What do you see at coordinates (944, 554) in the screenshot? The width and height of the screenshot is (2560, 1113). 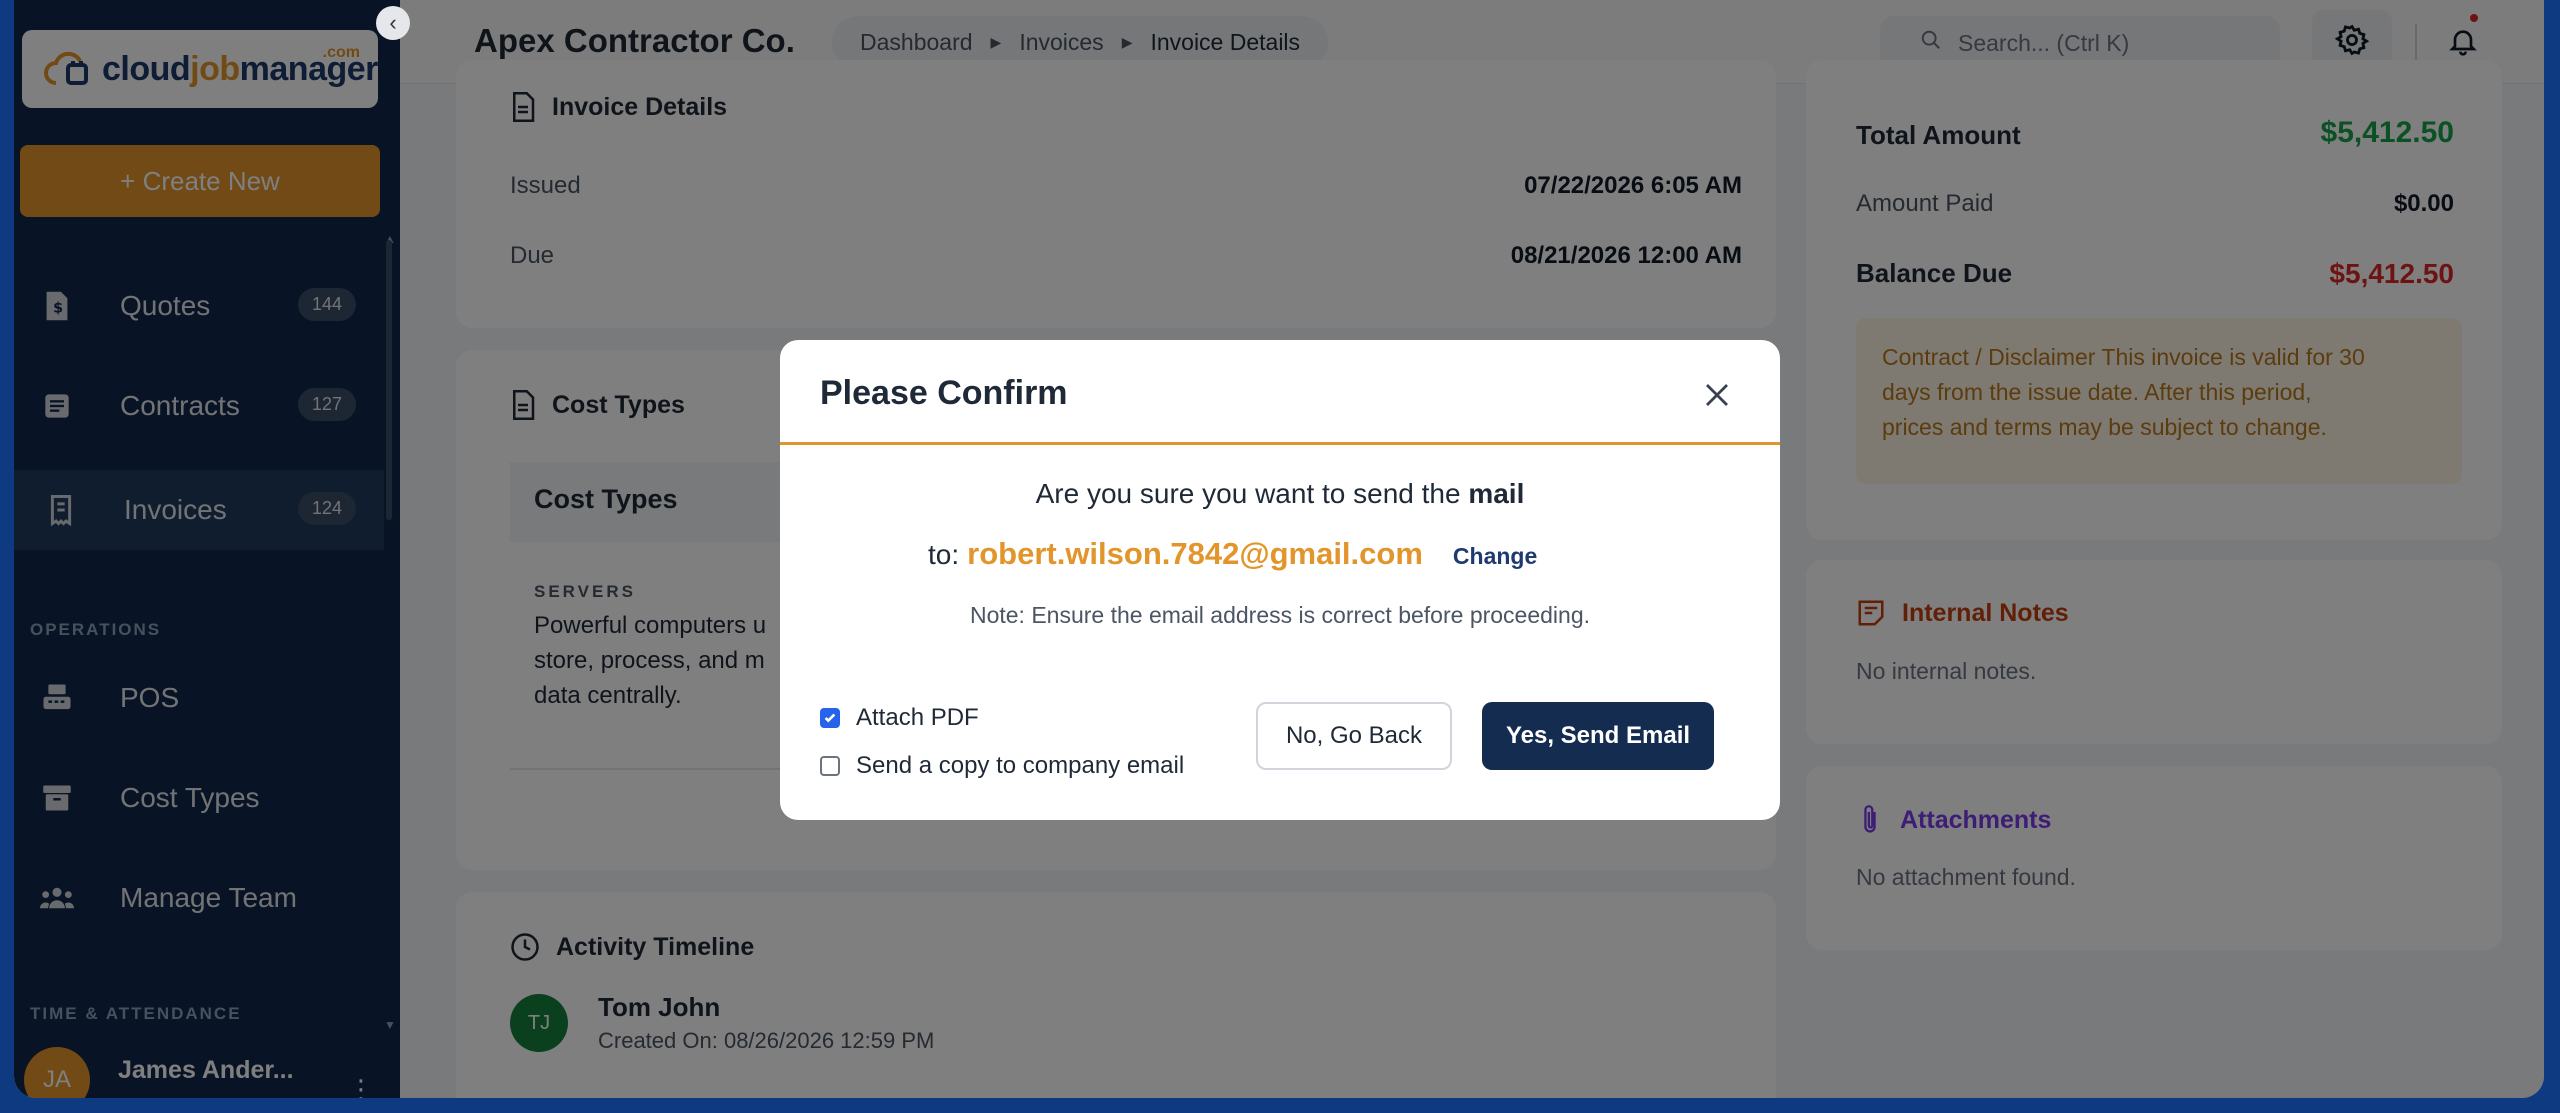 I see `to-label: to:` at bounding box center [944, 554].